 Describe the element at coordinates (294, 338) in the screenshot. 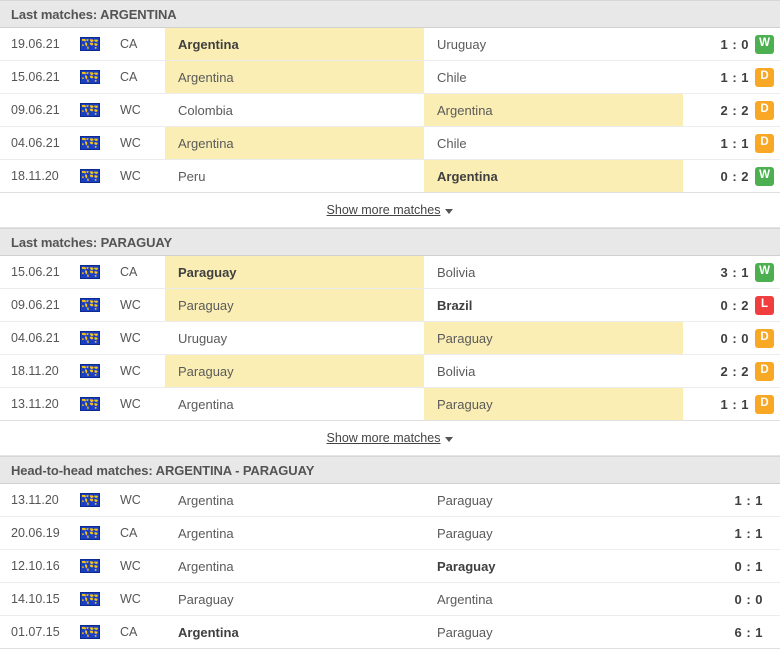

I see `home-team: Uruguay` at that location.